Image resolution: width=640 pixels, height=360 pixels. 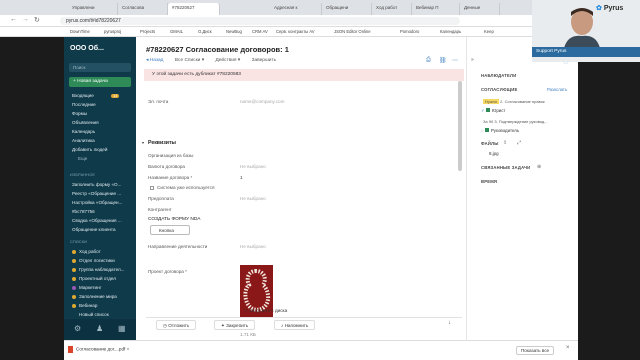 What do you see at coordinates (253, 166) in the screenshot?
I see `currency-select: Не выбрано` at bounding box center [253, 166].